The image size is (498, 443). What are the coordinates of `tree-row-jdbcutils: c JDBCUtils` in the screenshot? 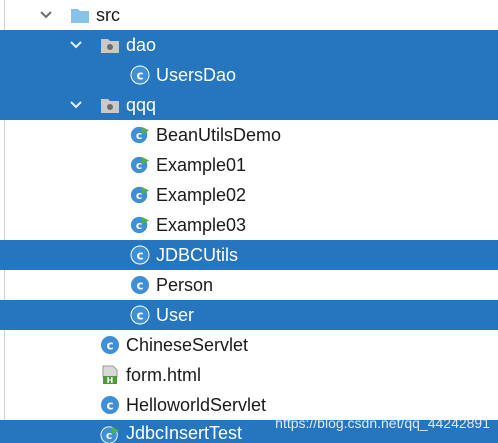 It's located at (249, 255).